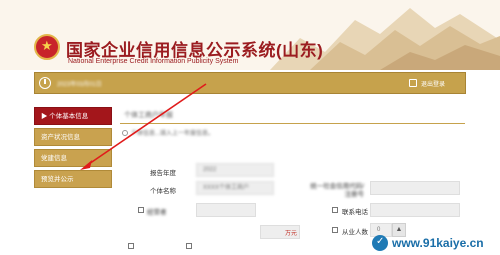 This screenshot has width=500, height=255. Describe the element at coordinates (380, 243) in the screenshot. I see `watermark-logo-icon` at that location.